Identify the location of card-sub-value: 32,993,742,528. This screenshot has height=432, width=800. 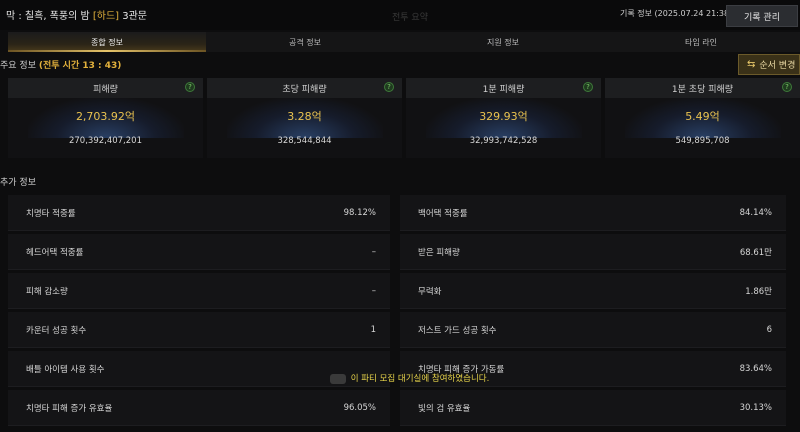
(503, 141).